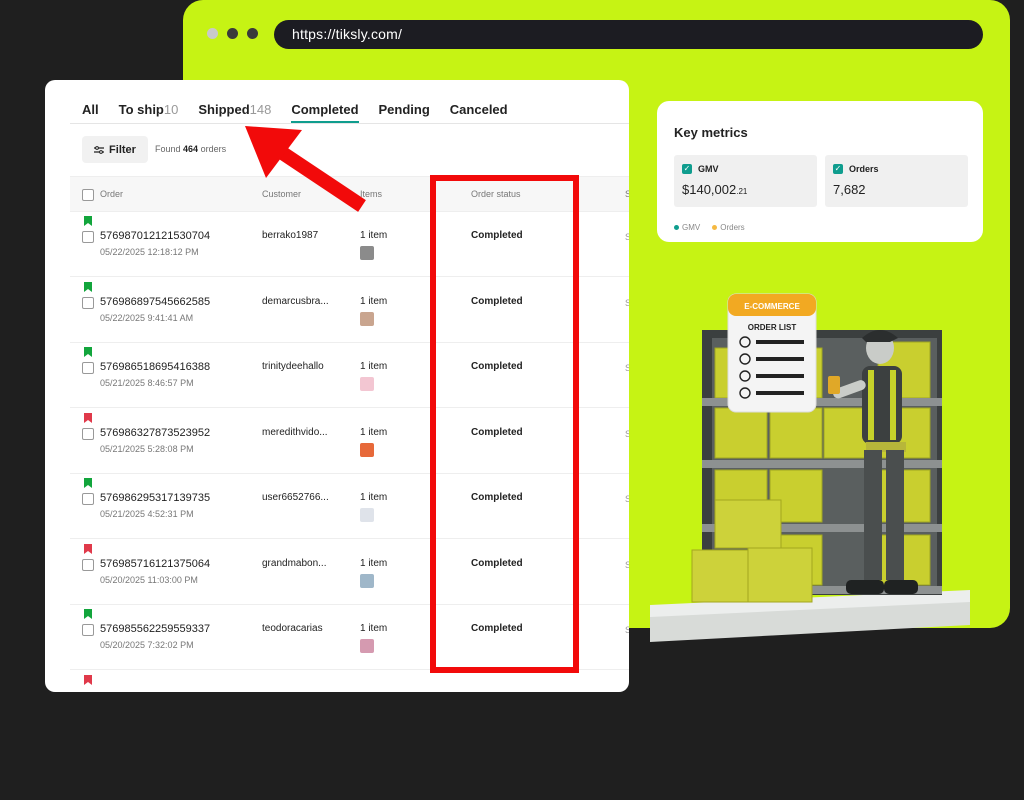 This screenshot has width=1024, height=800. I want to click on filter-icon, so click(99, 149).